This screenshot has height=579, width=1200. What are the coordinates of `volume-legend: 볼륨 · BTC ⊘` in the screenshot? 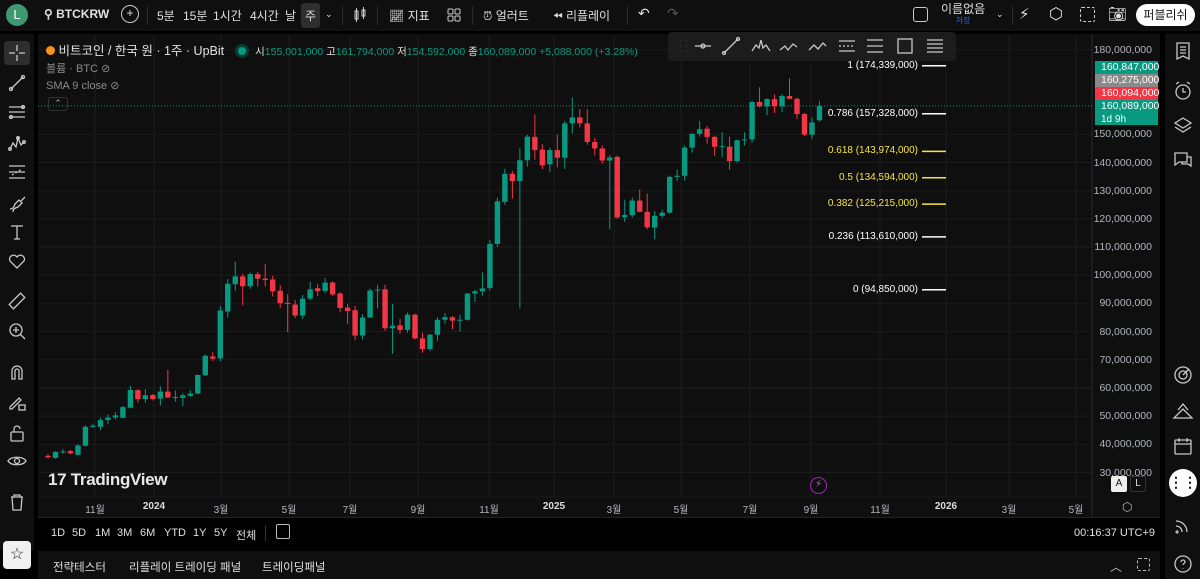 It's located at (78, 68).